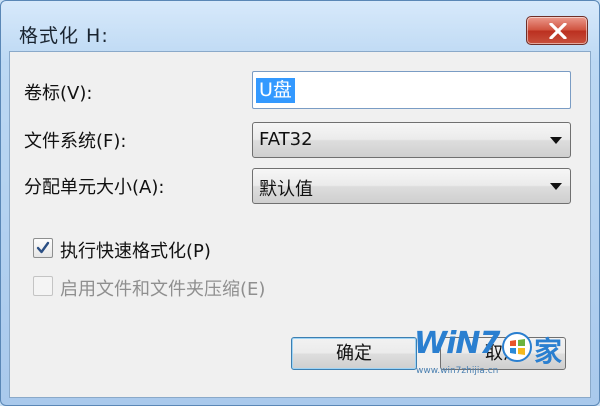 The width and height of the screenshot is (600, 406). What do you see at coordinates (354, 353) in the screenshot?
I see `ok-button: 确定` at bounding box center [354, 353].